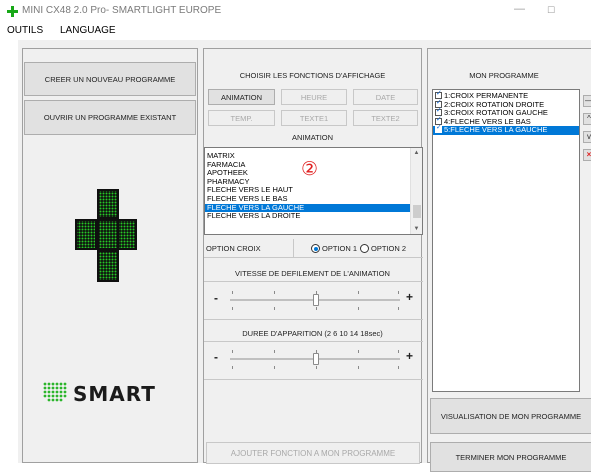 The height and width of the screenshot is (472, 591). Describe the element at coordinates (409, 297) in the screenshot. I see `speed-plus: +` at that location.